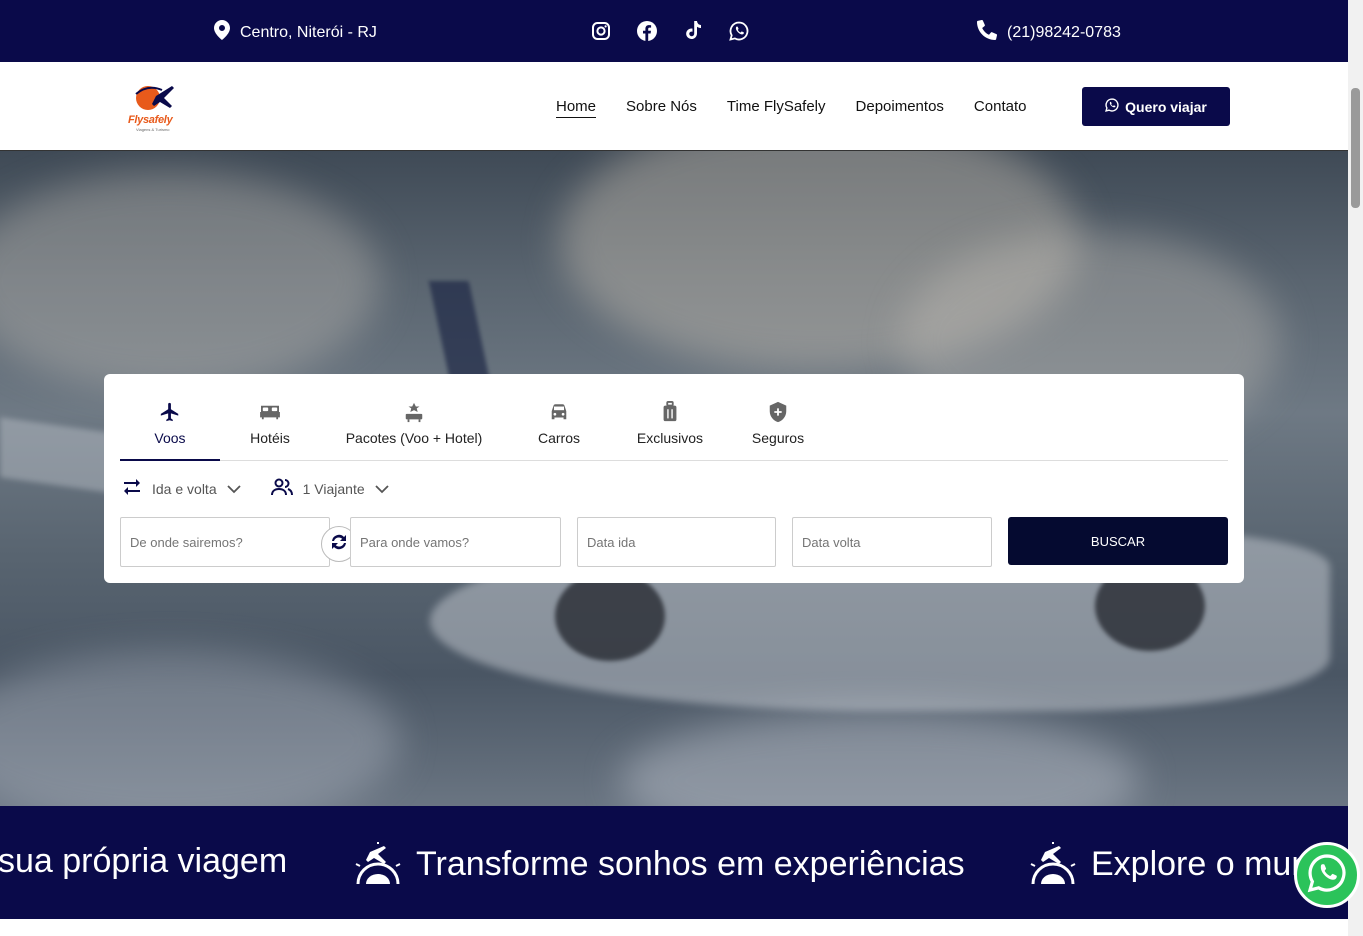  What do you see at coordinates (900, 108) in the screenshot?
I see `nav-depoimentos: Depoimentos` at bounding box center [900, 108].